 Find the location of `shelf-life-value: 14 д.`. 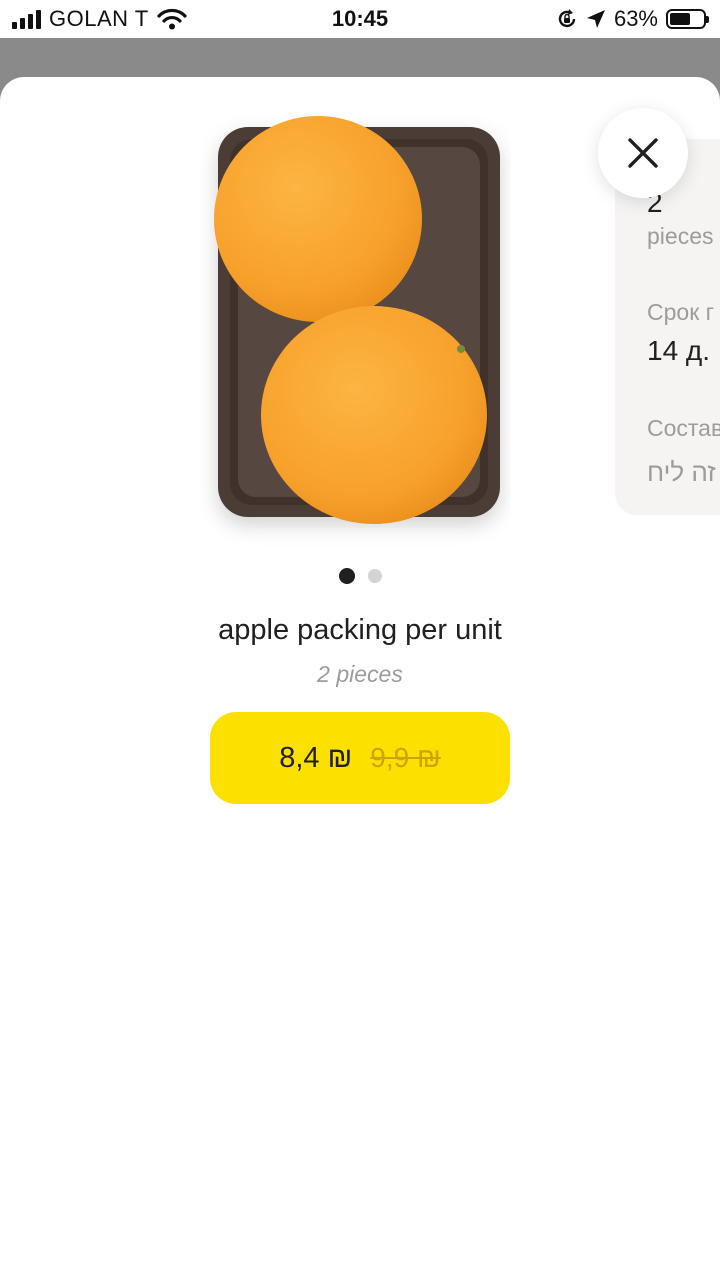

shelf-life-value: 14 д. is located at coordinates (679, 350).